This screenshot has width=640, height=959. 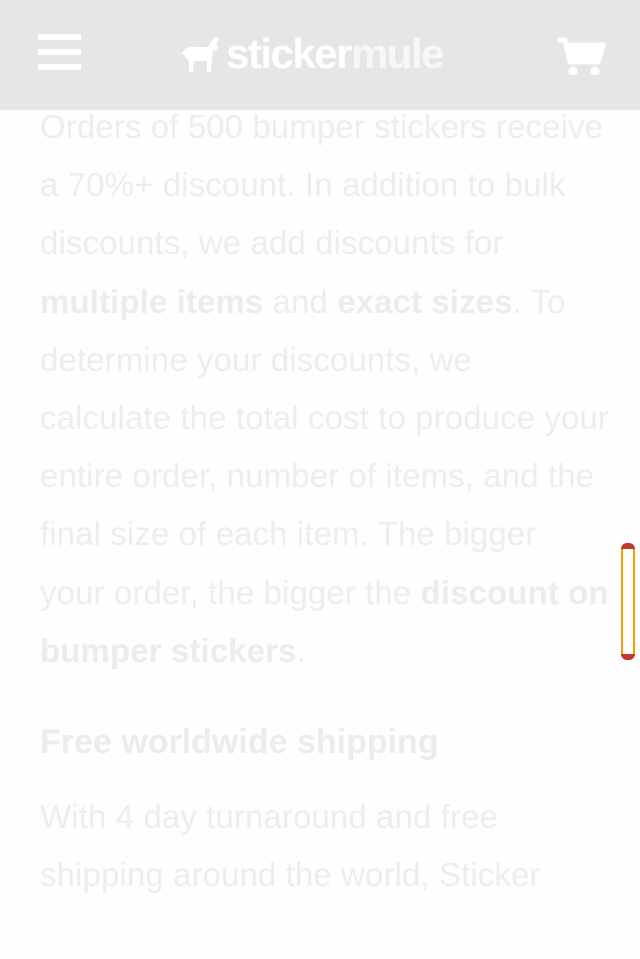 What do you see at coordinates (628, 601) in the screenshot?
I see `scrollbar-thumb` at bounding box center [628, 601].